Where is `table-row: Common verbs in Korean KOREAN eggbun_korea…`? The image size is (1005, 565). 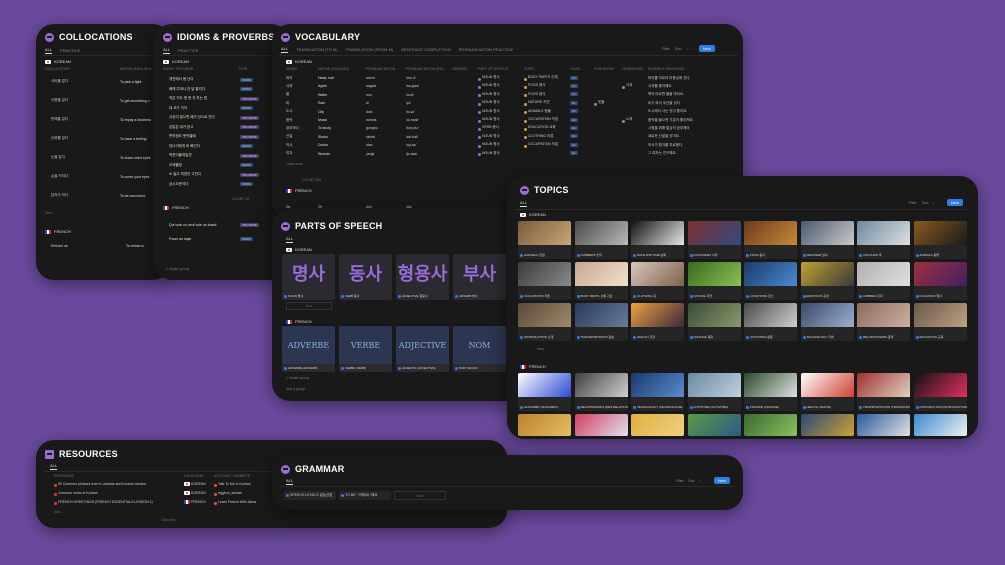 table-row: Common verbs in Korean KOREAN eggbun_korea… is located at coordinates (174, 493).